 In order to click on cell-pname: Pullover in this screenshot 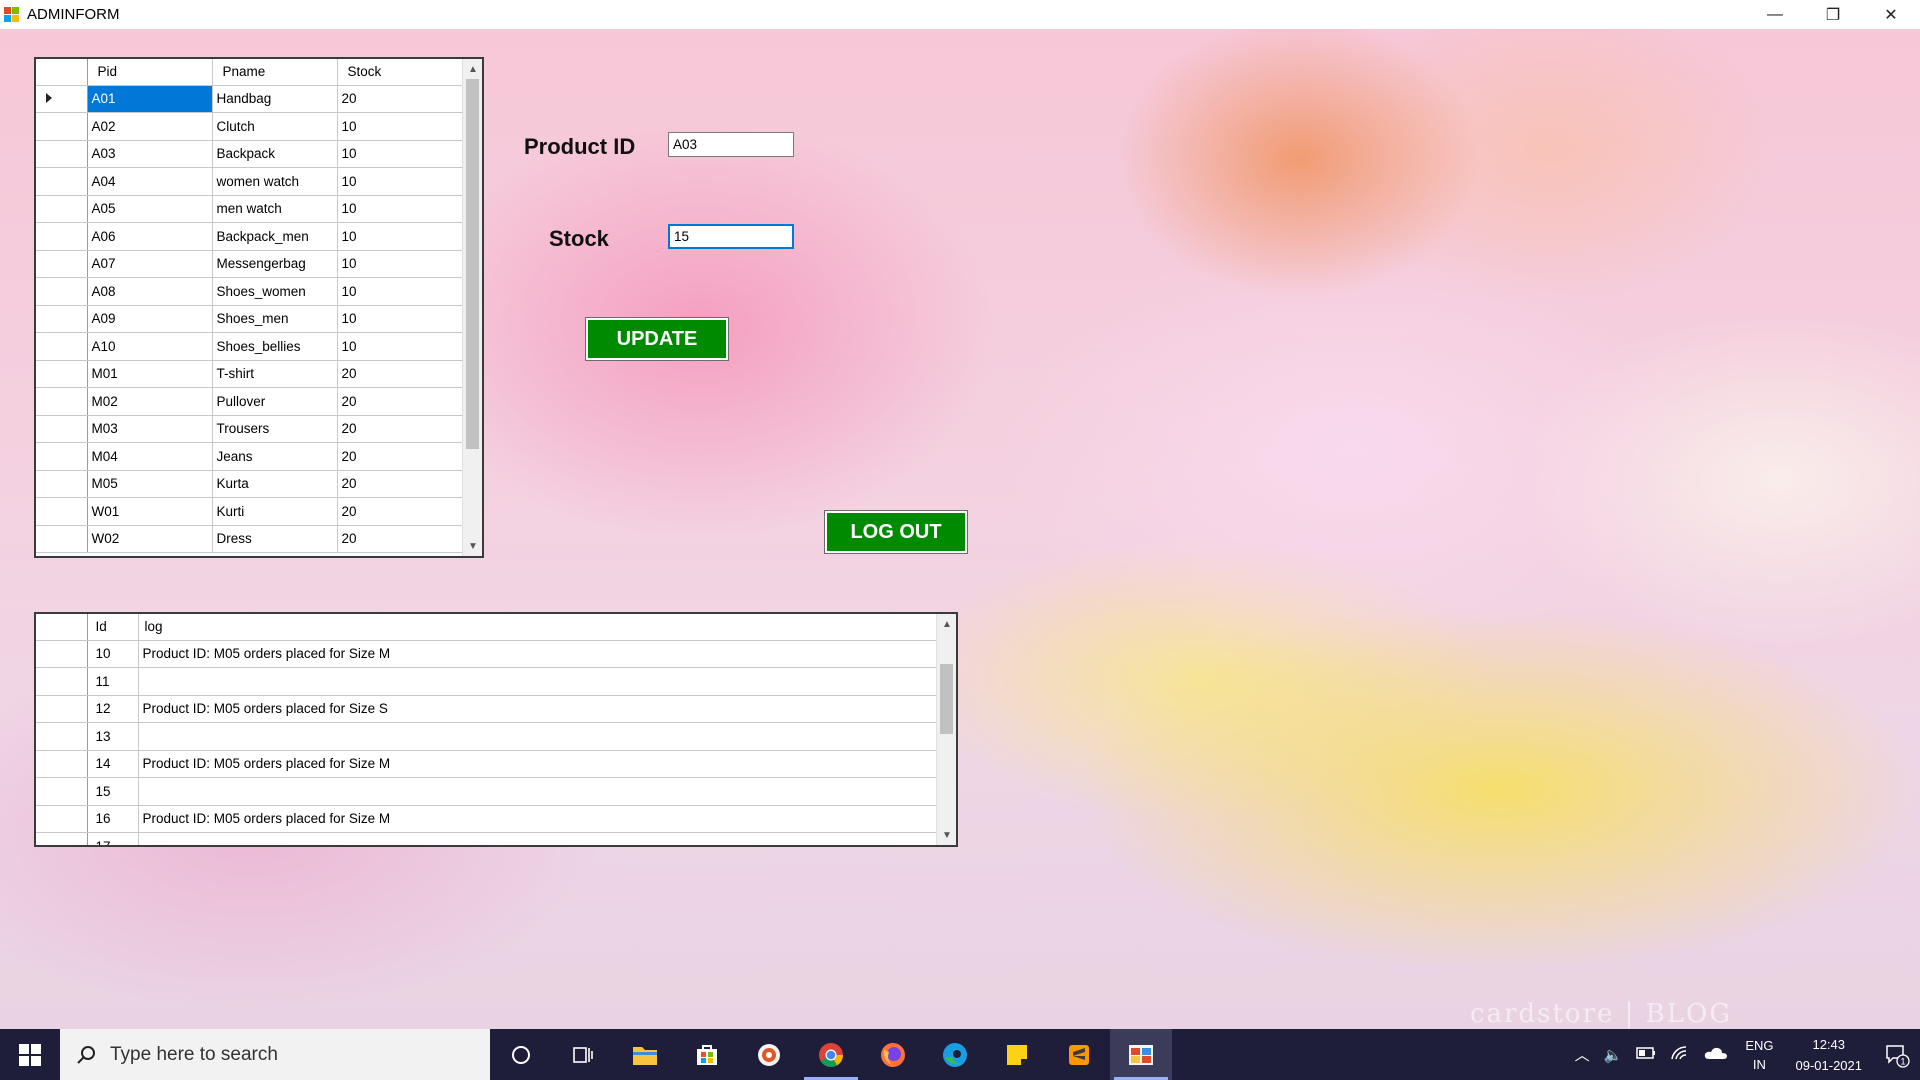, I will do `click(275, 401)`.